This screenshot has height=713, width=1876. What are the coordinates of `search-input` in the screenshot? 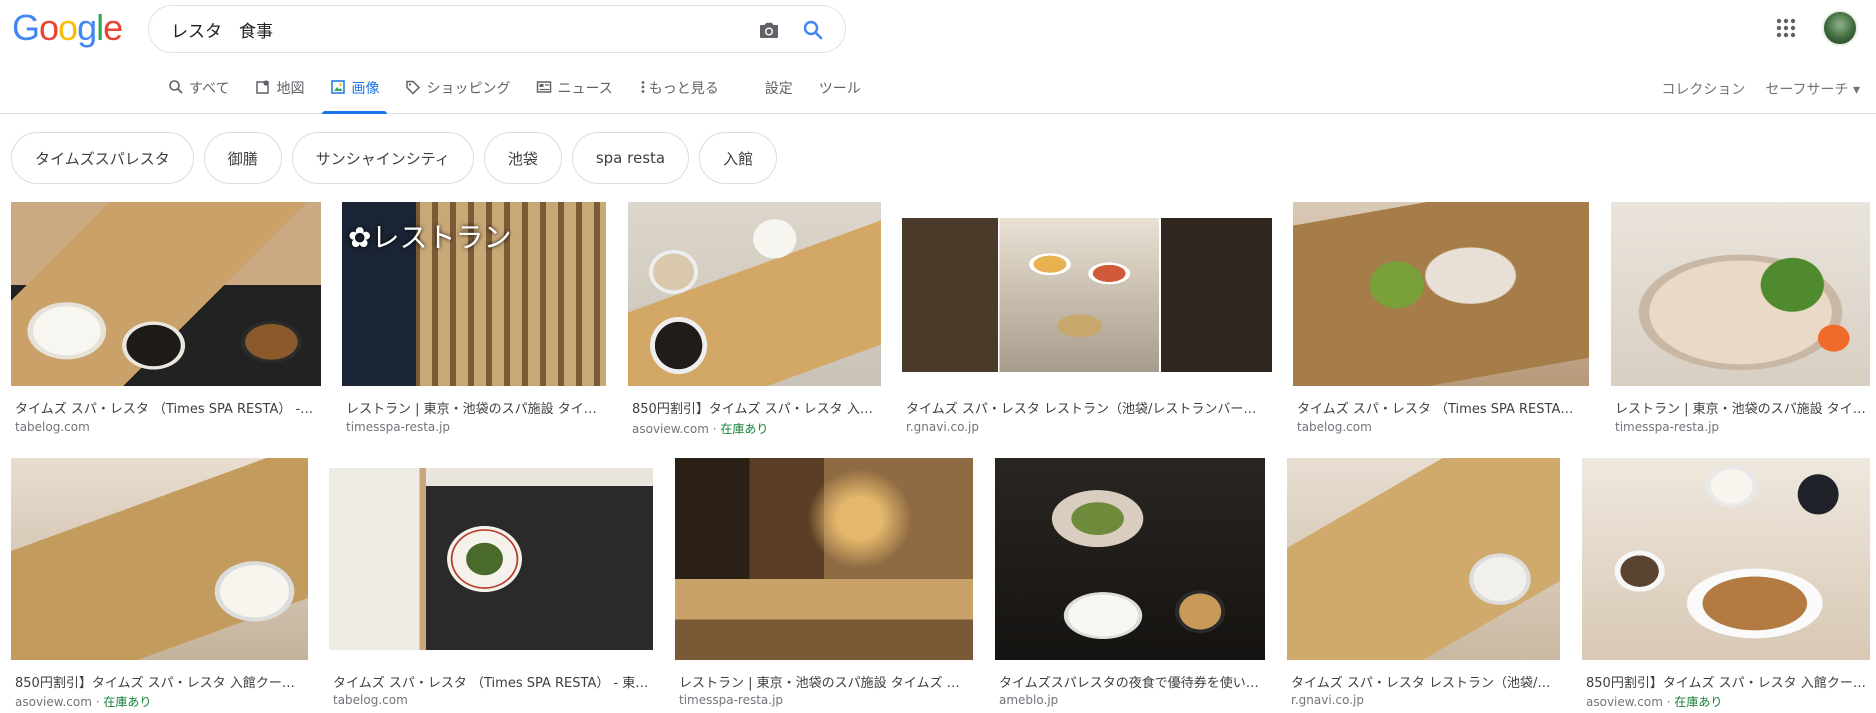 It's located at (451, 29).